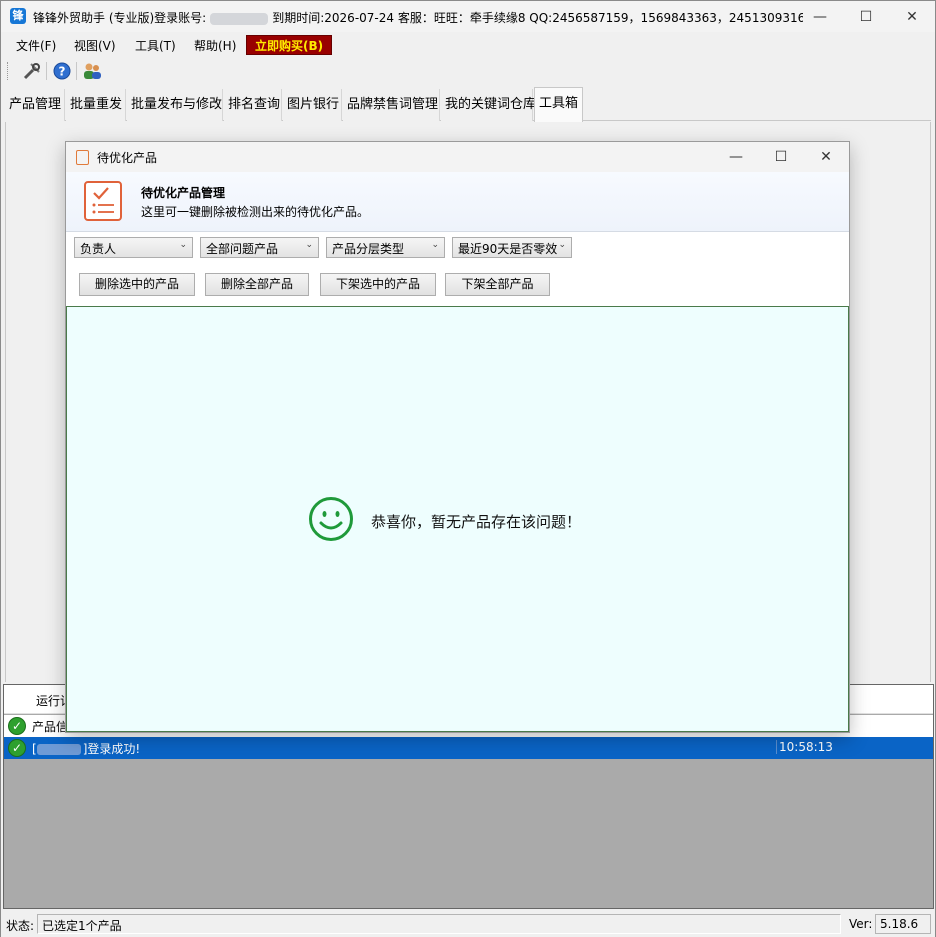  Describe the element at coordinates (36, 45) in the screenshot. I see `menu-file: 文件(F)` at that location.